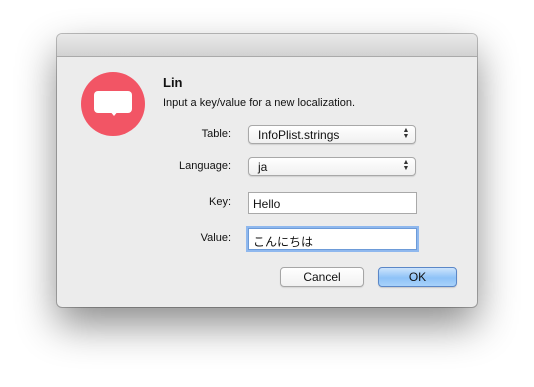 This screenshot has height=387, width=534. I want to click on value-label: Value:, so click(215, 238).